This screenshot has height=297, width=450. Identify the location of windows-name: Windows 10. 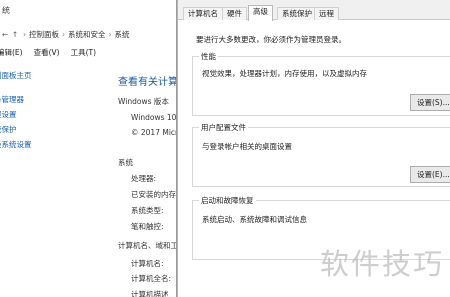
(154, 117).